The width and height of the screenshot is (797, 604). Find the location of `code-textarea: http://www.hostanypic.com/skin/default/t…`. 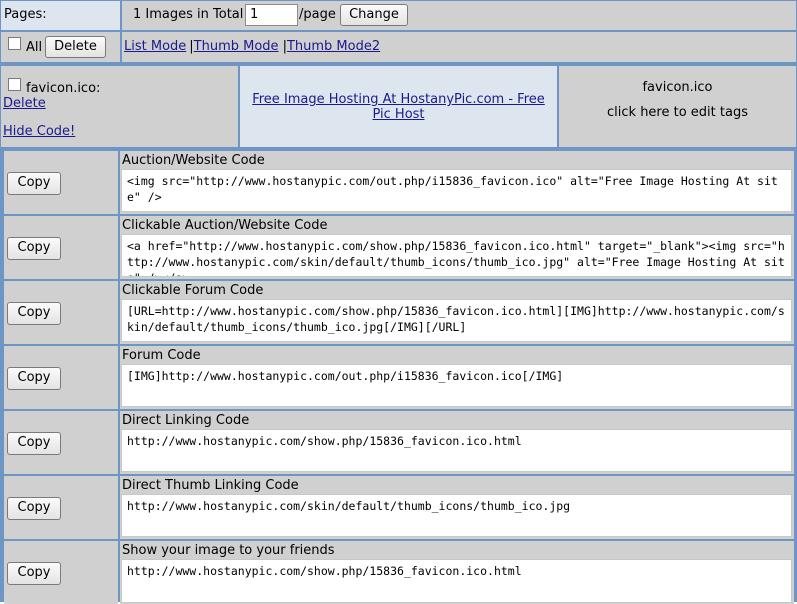

code-textarea: http://www.hostanypic.com/skin/default/t… is located at coordinates (456, 515).